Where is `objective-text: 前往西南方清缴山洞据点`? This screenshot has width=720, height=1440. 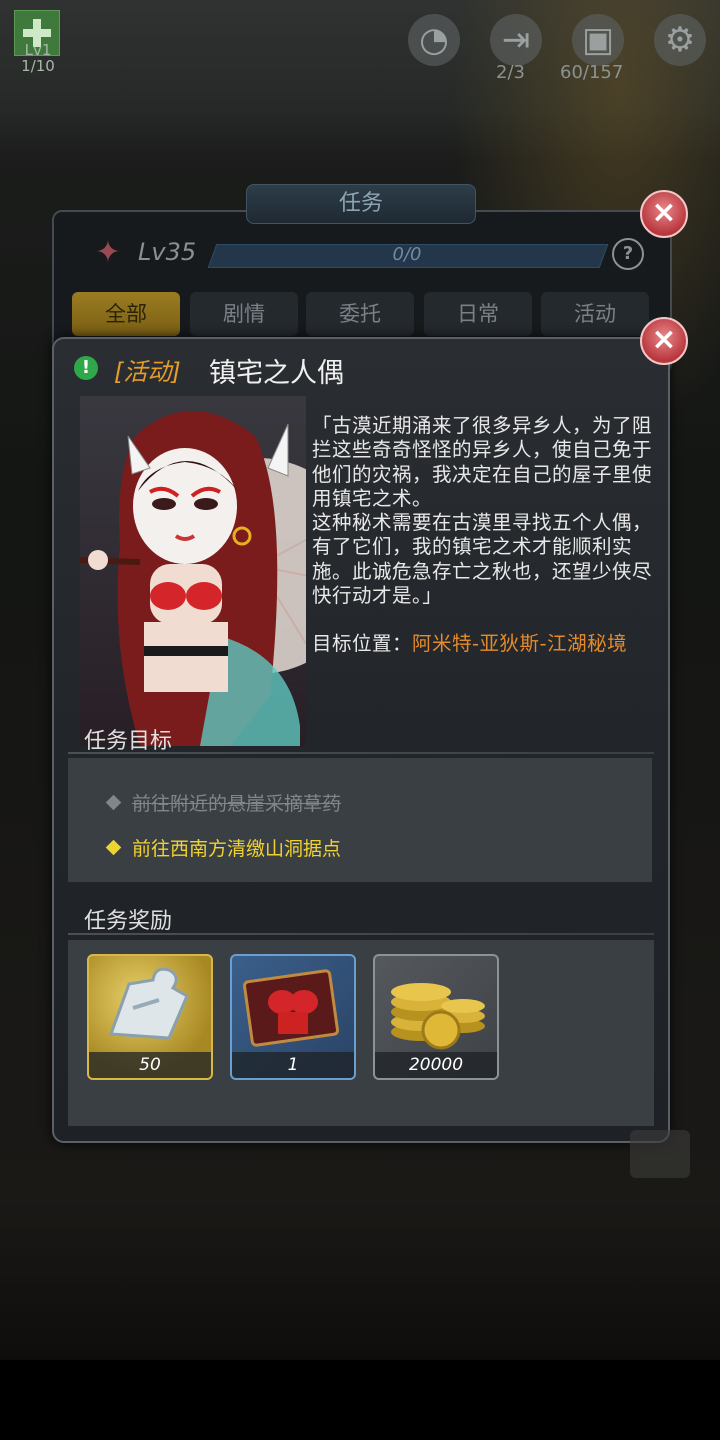
objective-text: 前往西南方清缴山洞据点 is located at coordinates (237, 849).